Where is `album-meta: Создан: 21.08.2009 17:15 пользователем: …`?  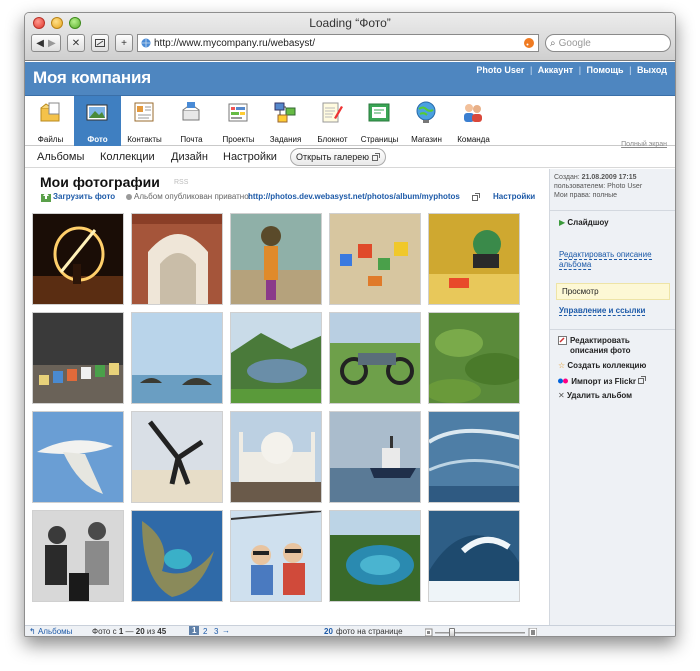 album-meta: Создан: 21.08.2009 17:15 пользователем: … is located at coordinates (598, 186).